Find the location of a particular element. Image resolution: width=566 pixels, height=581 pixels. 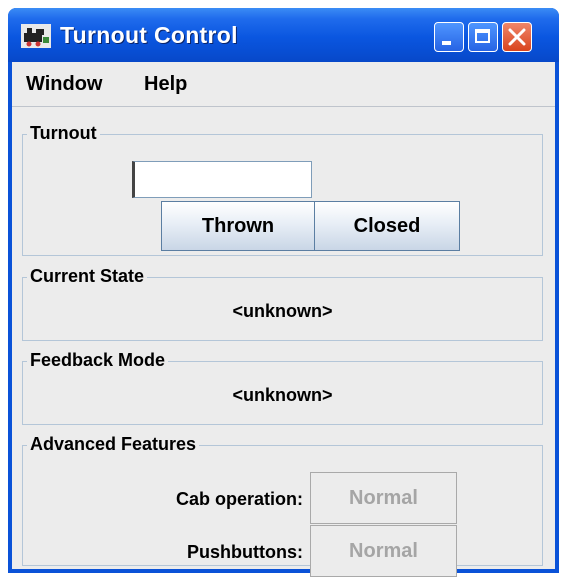

menu-bar: Window Help is located at coordinates (283, 84).